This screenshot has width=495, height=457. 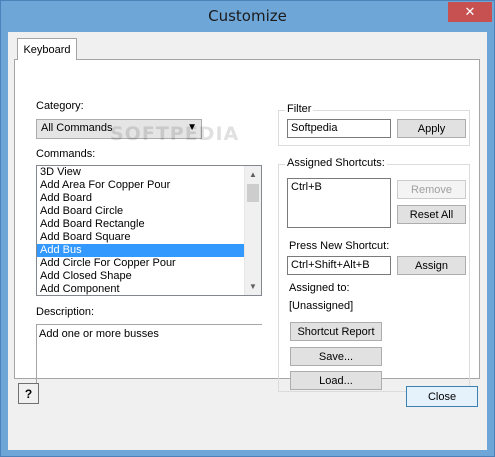 What do you see at coordinates (470, 12) in the screenshot?
I see `window-close-icon: ✕` at bounding box center [470, 12].